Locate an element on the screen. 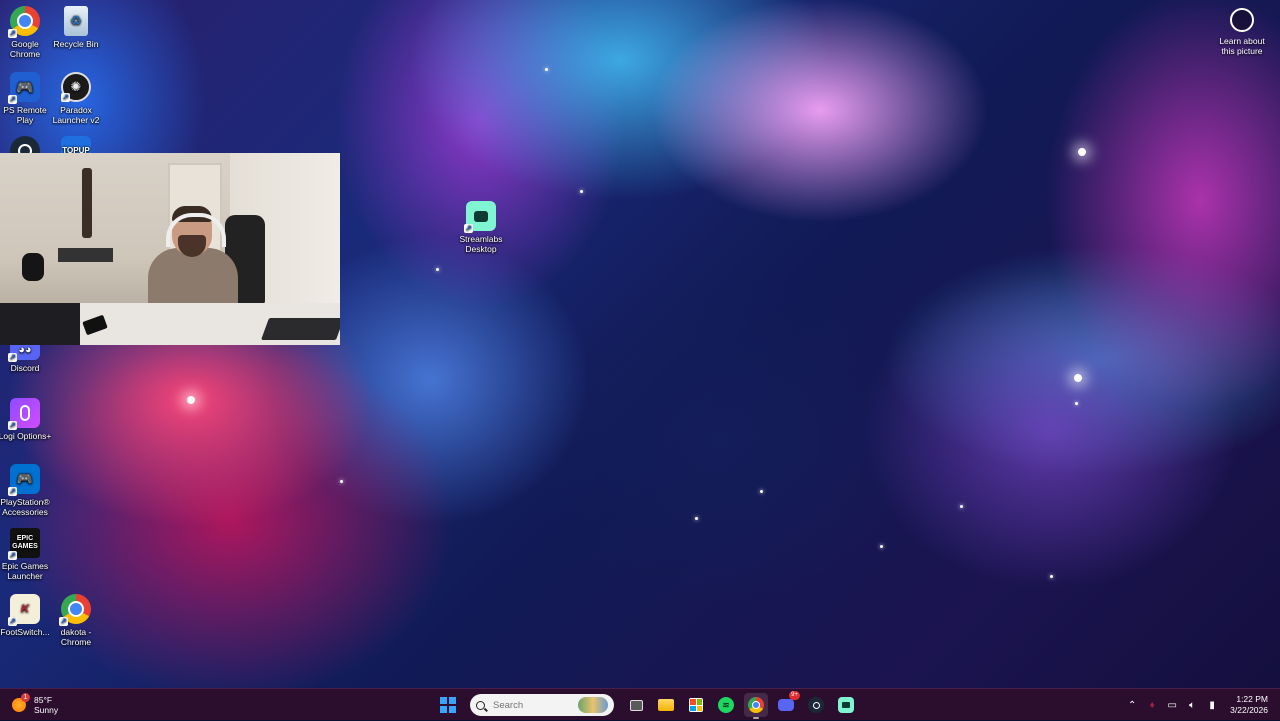  learn-about-picture: Learn about this picture is located at coordinates (1242, 32).